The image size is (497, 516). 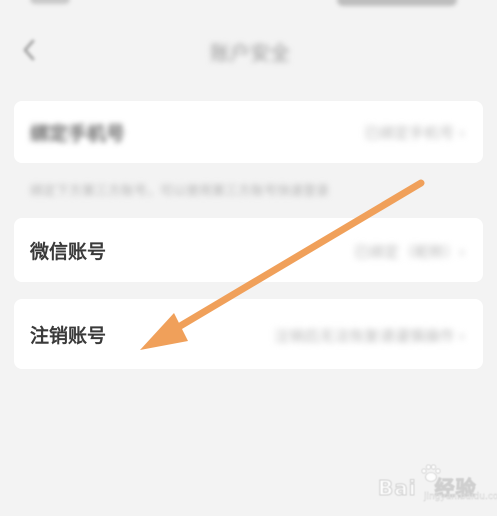 What do you see at coordinates (414, 133) in the screenshot?
I see `phone-binding-value: 已绑定手机号 ›` at bounding box center [414, 133].